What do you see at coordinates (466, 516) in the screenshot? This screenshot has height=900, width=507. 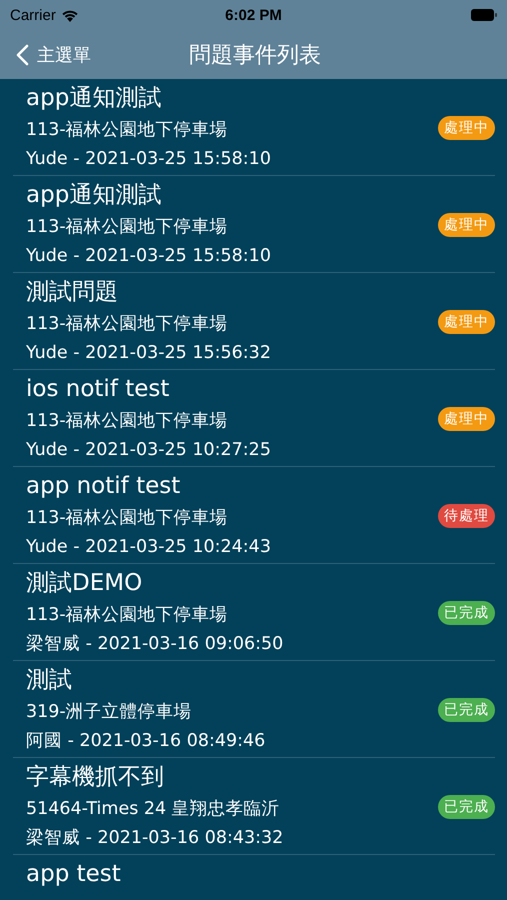 I see `status-badge: 待處理` at bounding box center [466, 516].